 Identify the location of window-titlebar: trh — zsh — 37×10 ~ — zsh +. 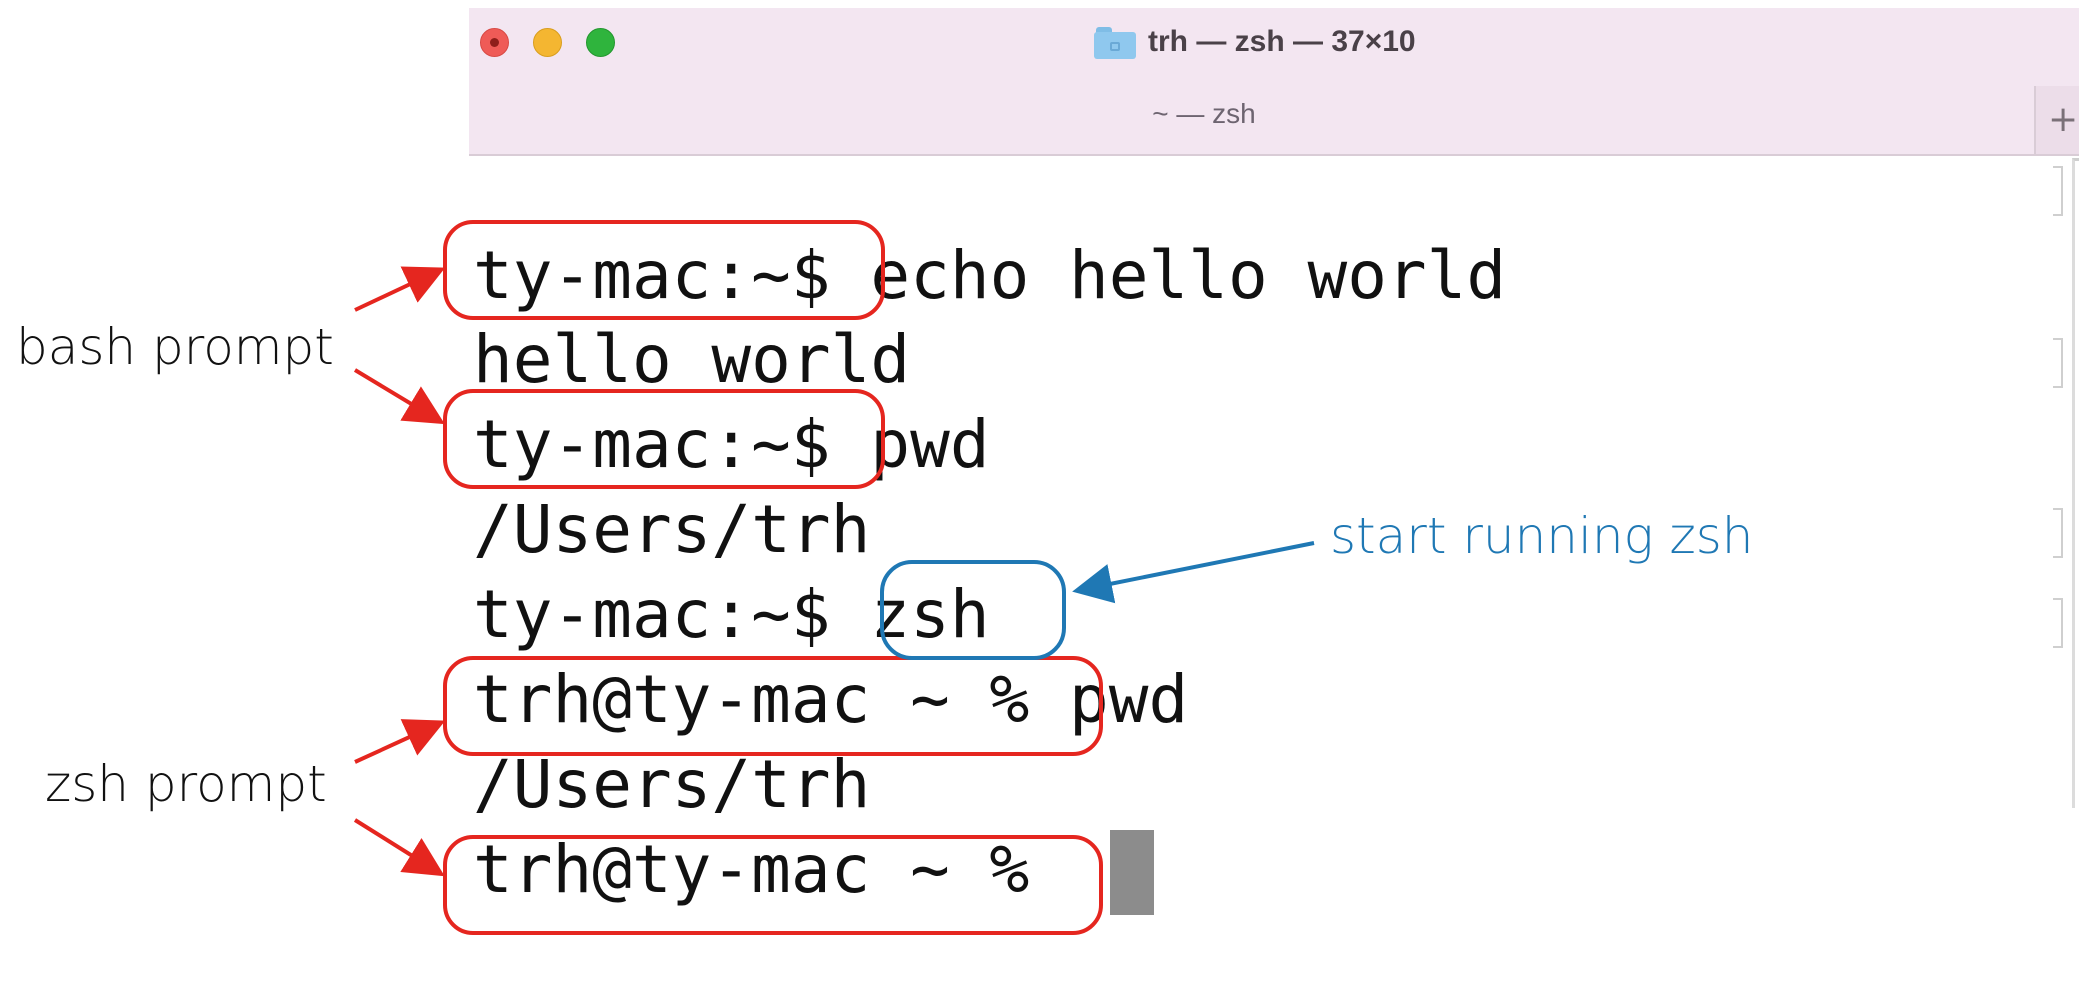
(1274, 82).